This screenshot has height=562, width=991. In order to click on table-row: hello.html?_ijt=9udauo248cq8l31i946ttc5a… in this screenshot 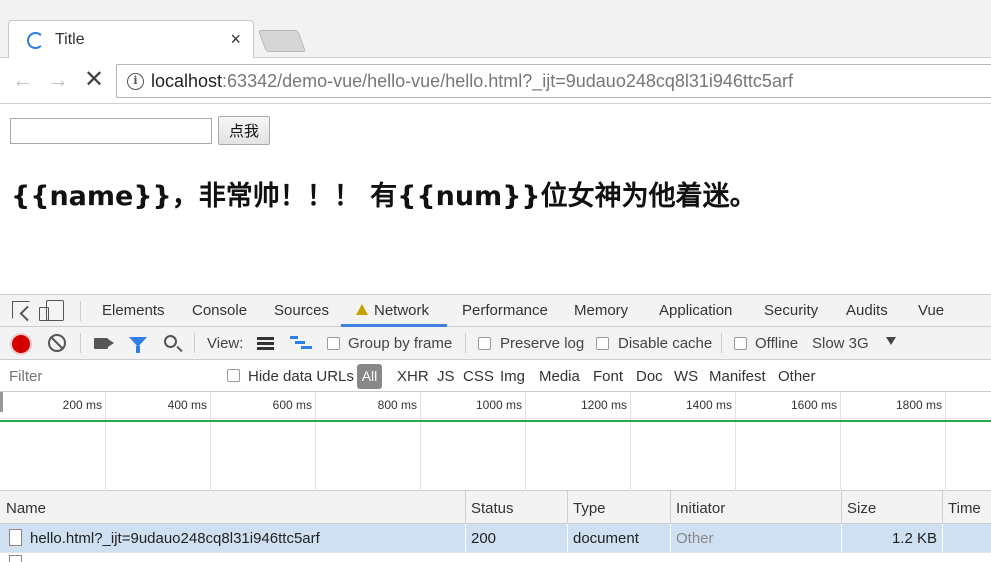, I will do `click(495, 538)`.